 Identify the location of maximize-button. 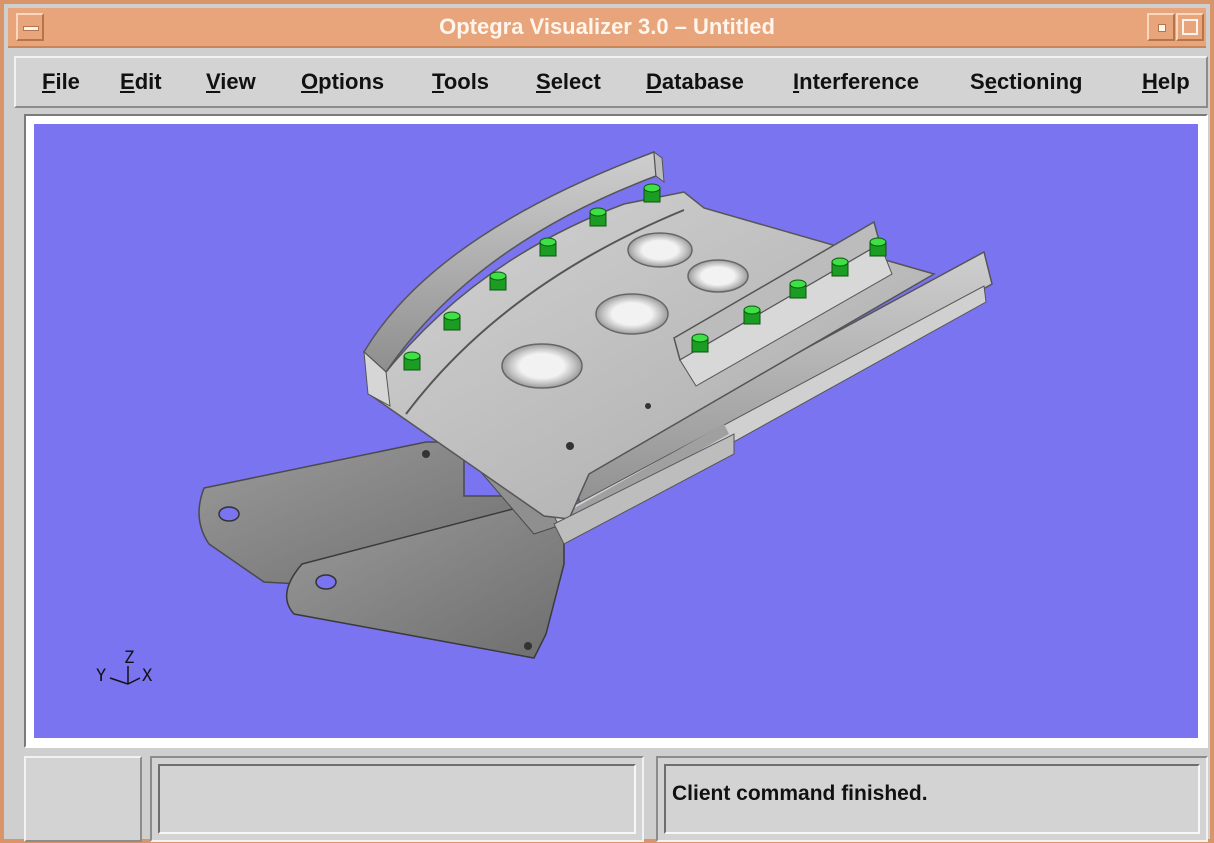
(1190, 27).